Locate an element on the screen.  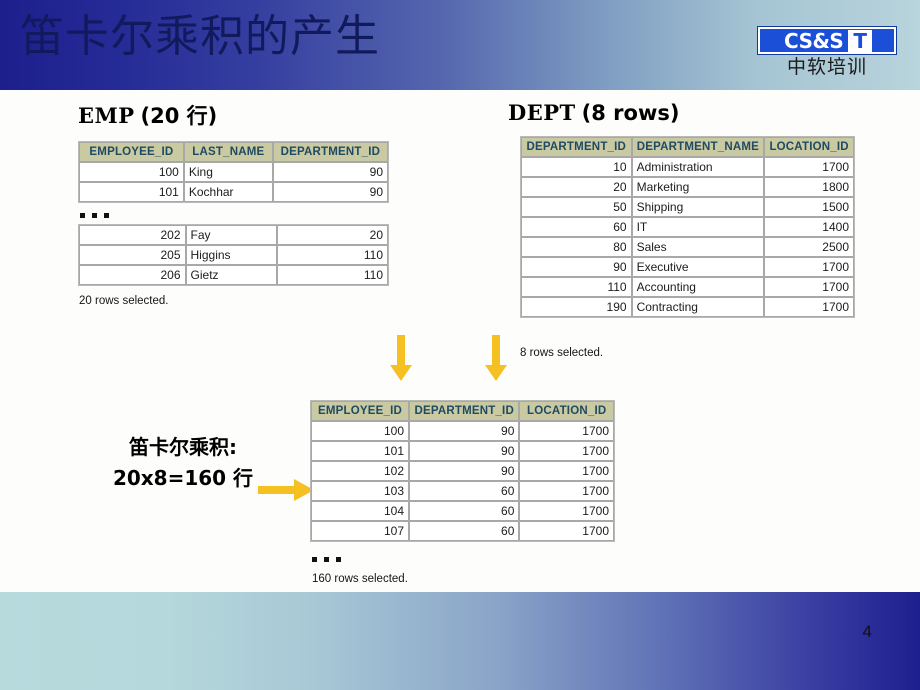
table-row: 202 Fay 20 is located at coordinates (233, 235).